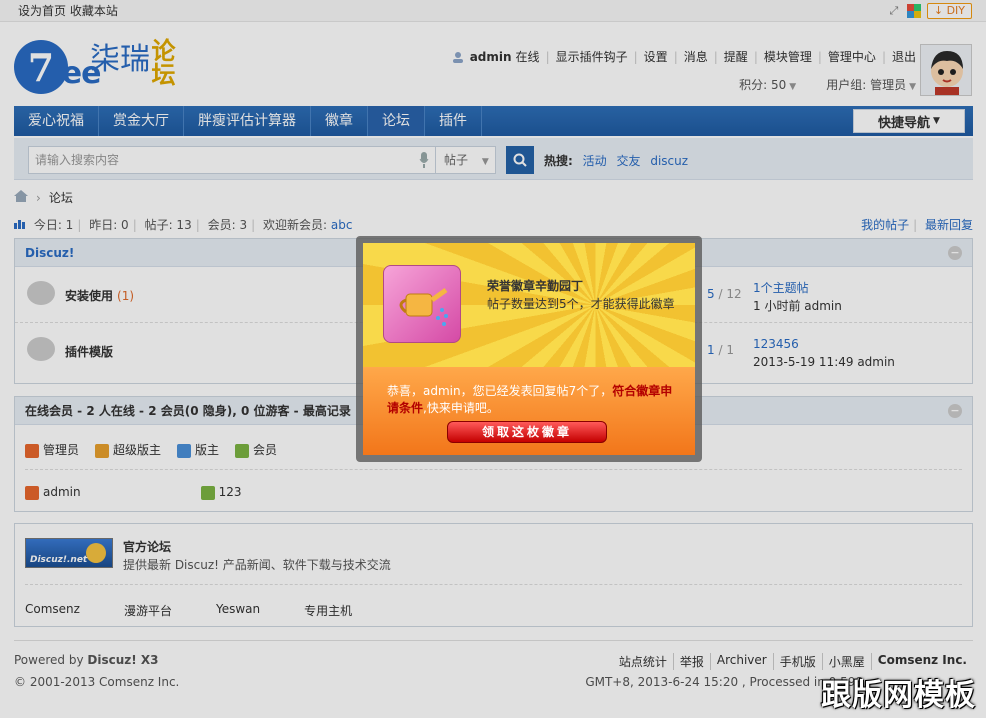 This screenshot has height=718, width=986. What do you see at coordinates (422, 304) in the screenshot?
I see `watering-can-icon` at bounding box center [422, 304].